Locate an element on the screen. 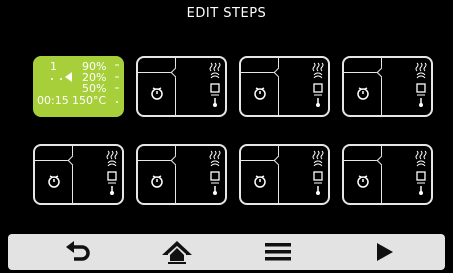  home-icon is located at coordinates (177, 252).